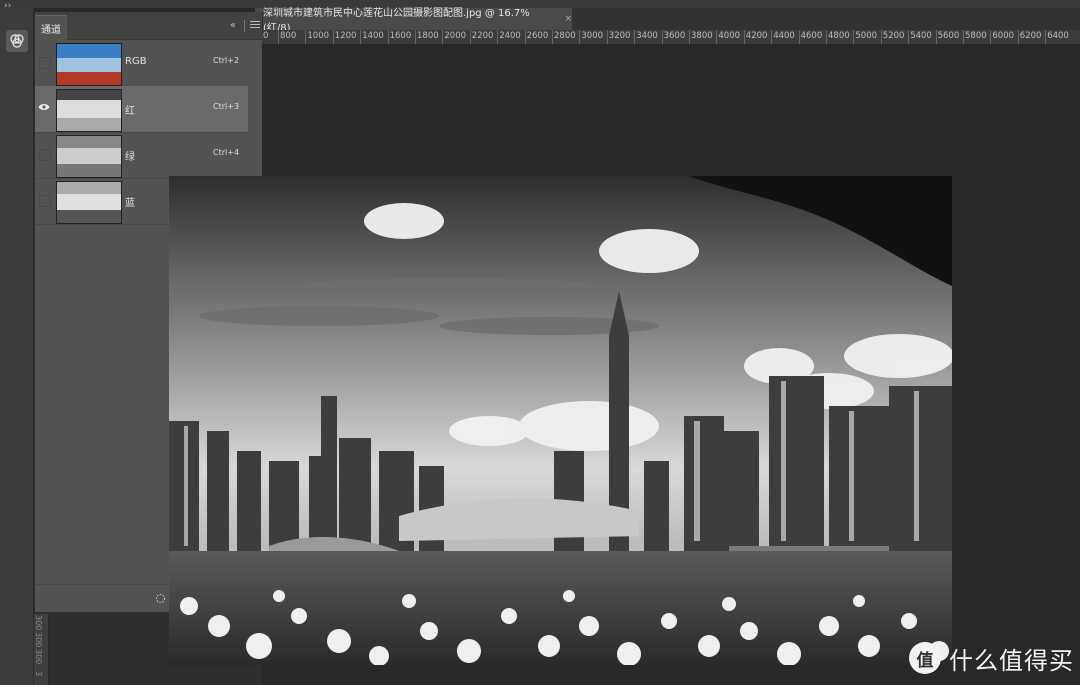 Image resolution: width=1080 pixels, height=685 pixels. Describe the element at coordinates (592, 36) in the screenshot. I see `ruler-tick-label: 3000` at that location.